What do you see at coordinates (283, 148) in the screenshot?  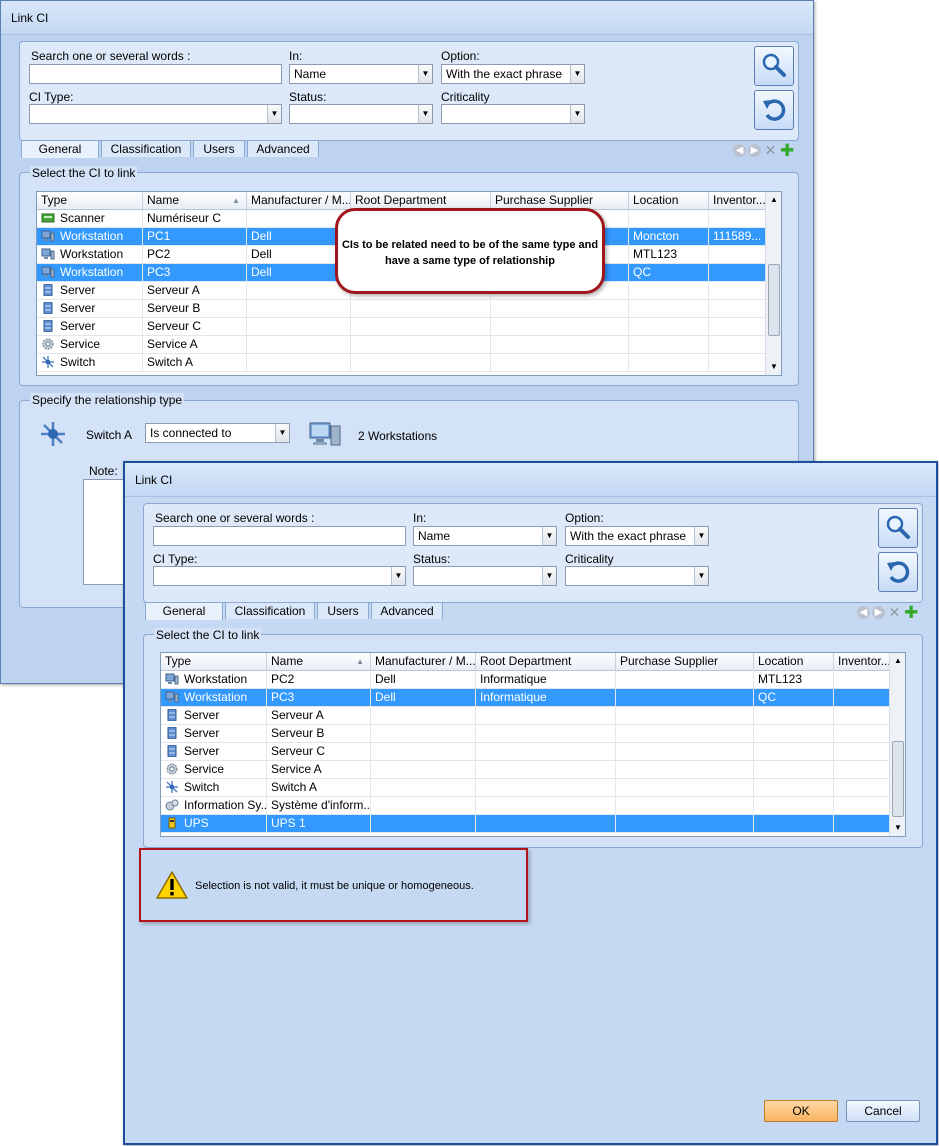 I see `back-tab-advanced: Advanced` at bounding box center [283, 148].